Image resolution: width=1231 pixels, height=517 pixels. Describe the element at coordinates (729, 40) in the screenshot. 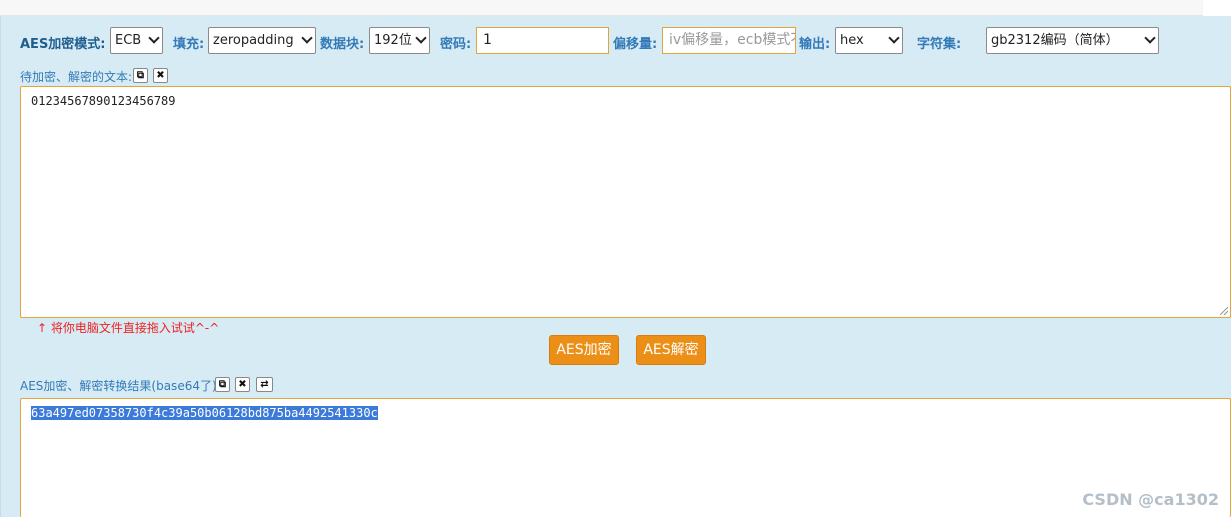

I see `iv-input: iv偏移量，ecb模式不用填写！` at that location.